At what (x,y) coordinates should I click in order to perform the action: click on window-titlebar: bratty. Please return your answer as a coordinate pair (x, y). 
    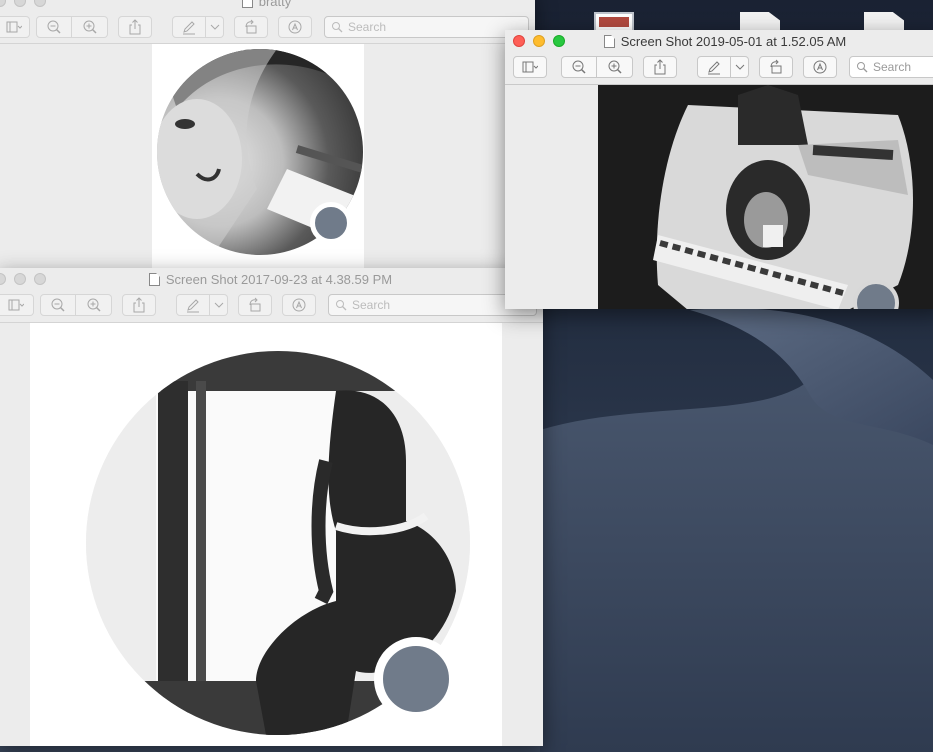
    Looking at the image, I should click on (267, 6).